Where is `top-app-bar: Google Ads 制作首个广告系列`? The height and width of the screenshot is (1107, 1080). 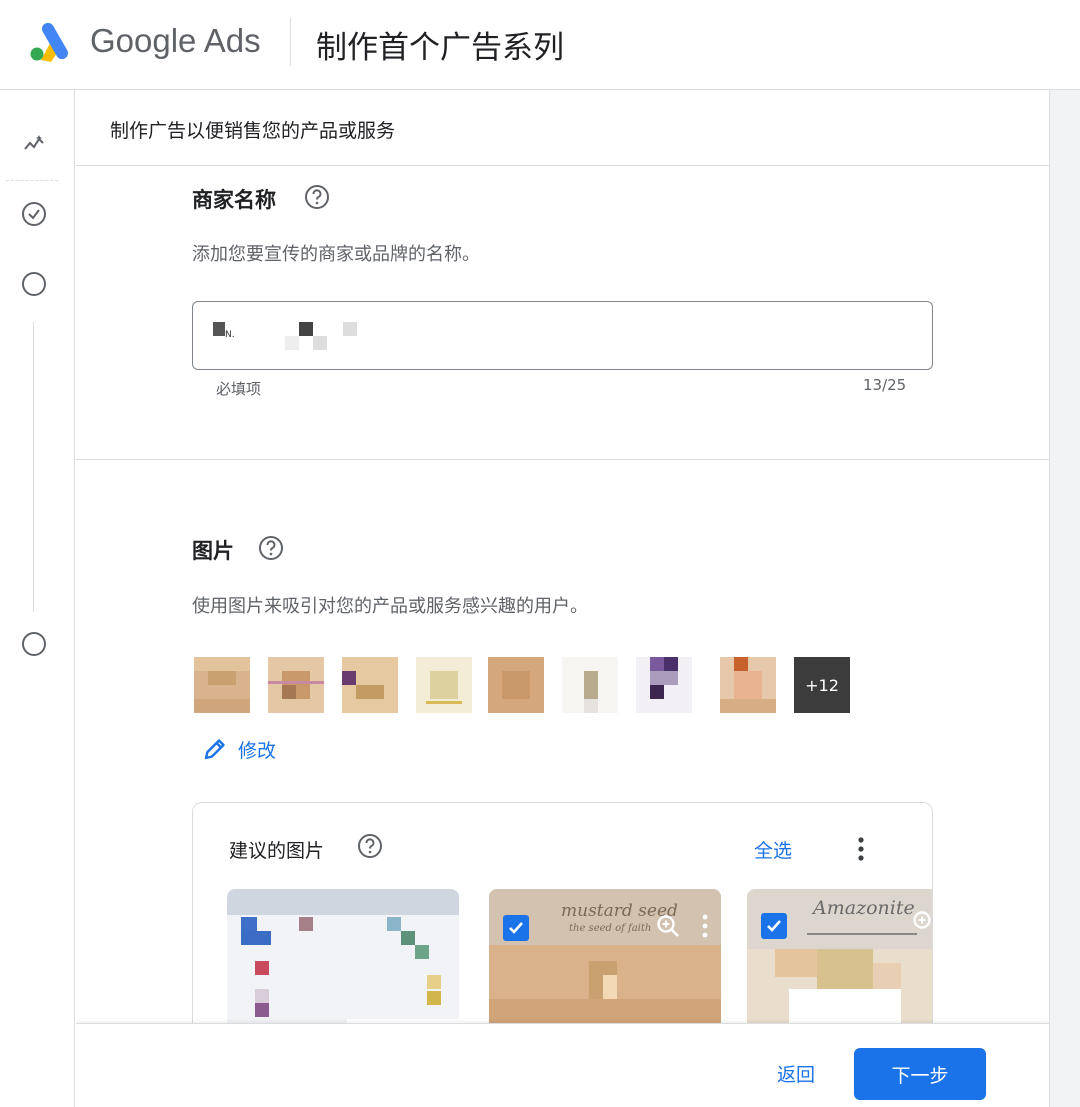 top-app-bar: Google Ads 制作首个广告系列 is located at coordinates (540, 45).